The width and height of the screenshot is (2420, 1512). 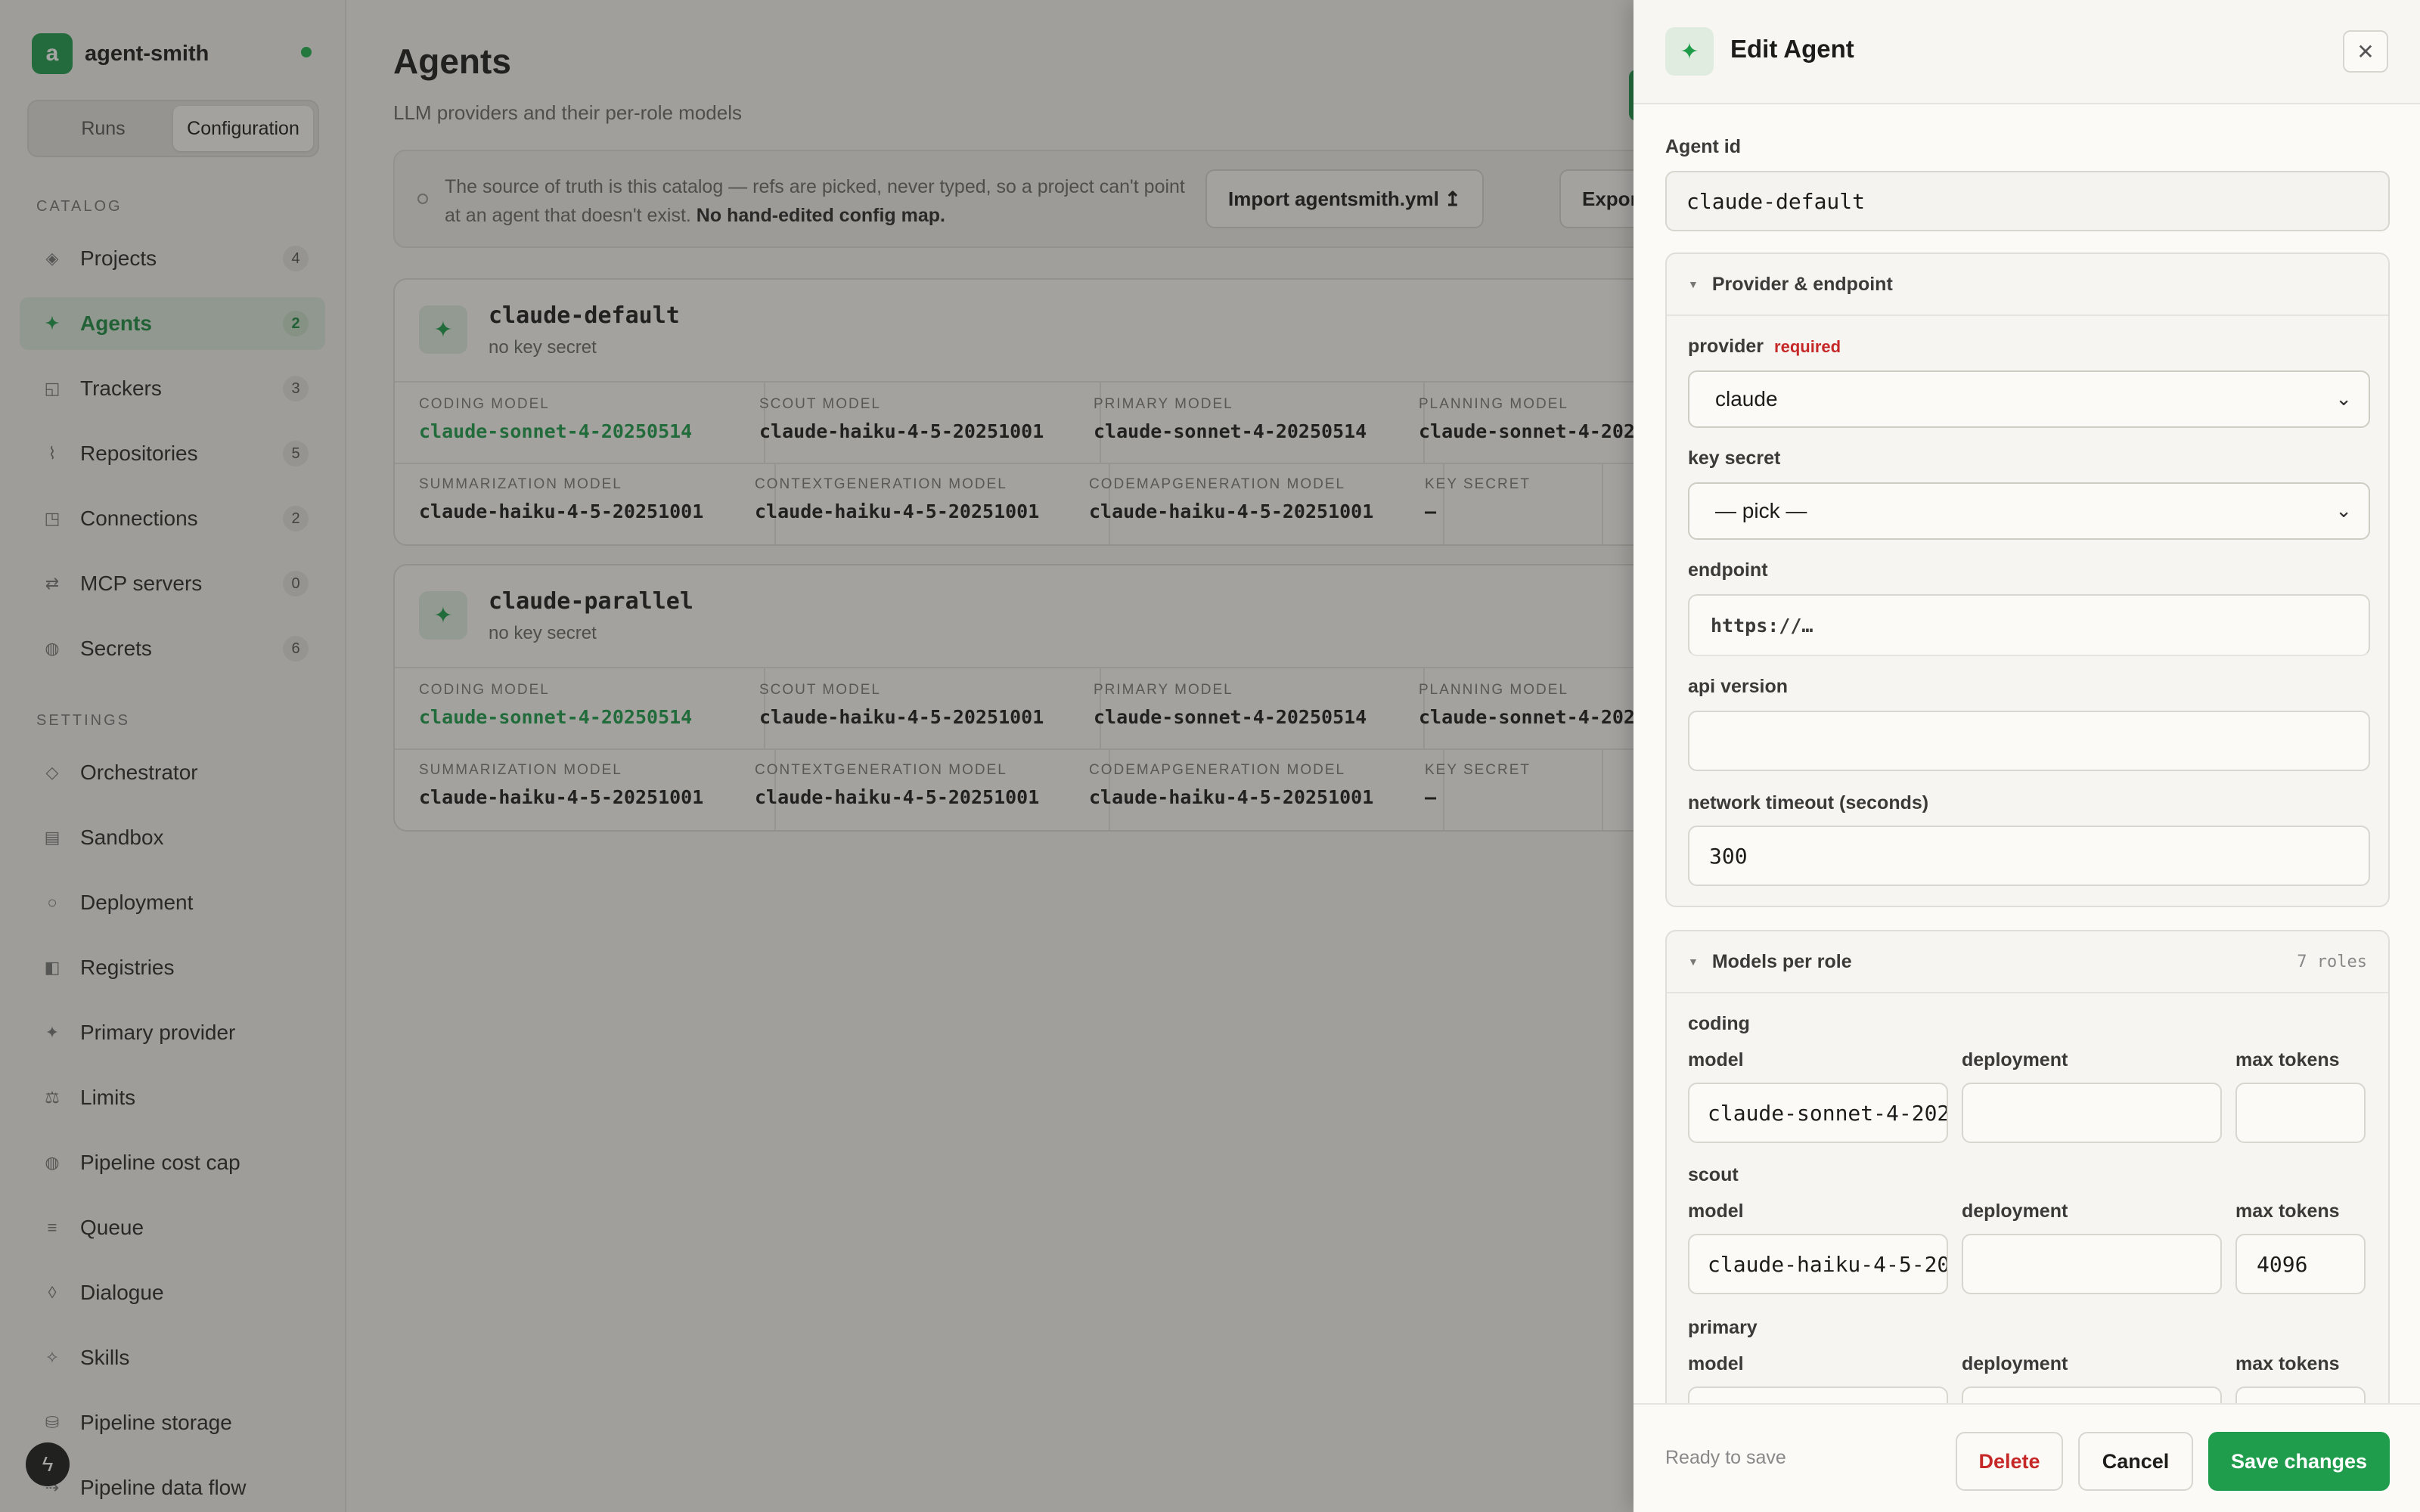 I want to click on api-version-input, so click(x=2029, y=741).